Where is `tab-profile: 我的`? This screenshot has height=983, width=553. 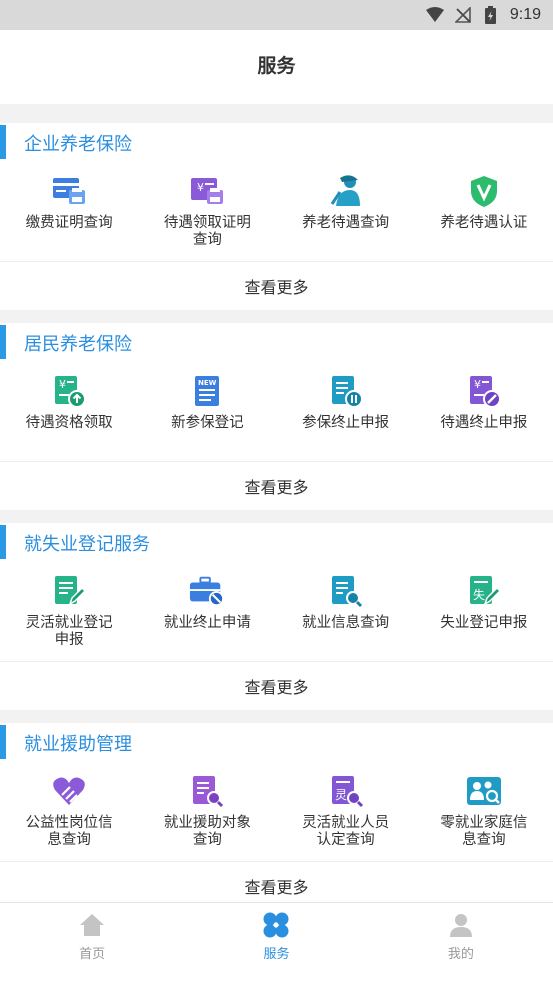
tab-profile: 我的 is located at coordinates (461, 943).